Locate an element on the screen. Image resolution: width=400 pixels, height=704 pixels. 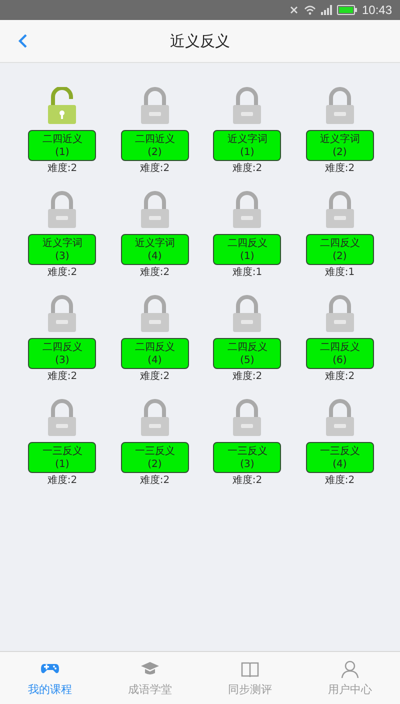
lesson-button: 二四近义 (1) is located at coordinates (62, 145).